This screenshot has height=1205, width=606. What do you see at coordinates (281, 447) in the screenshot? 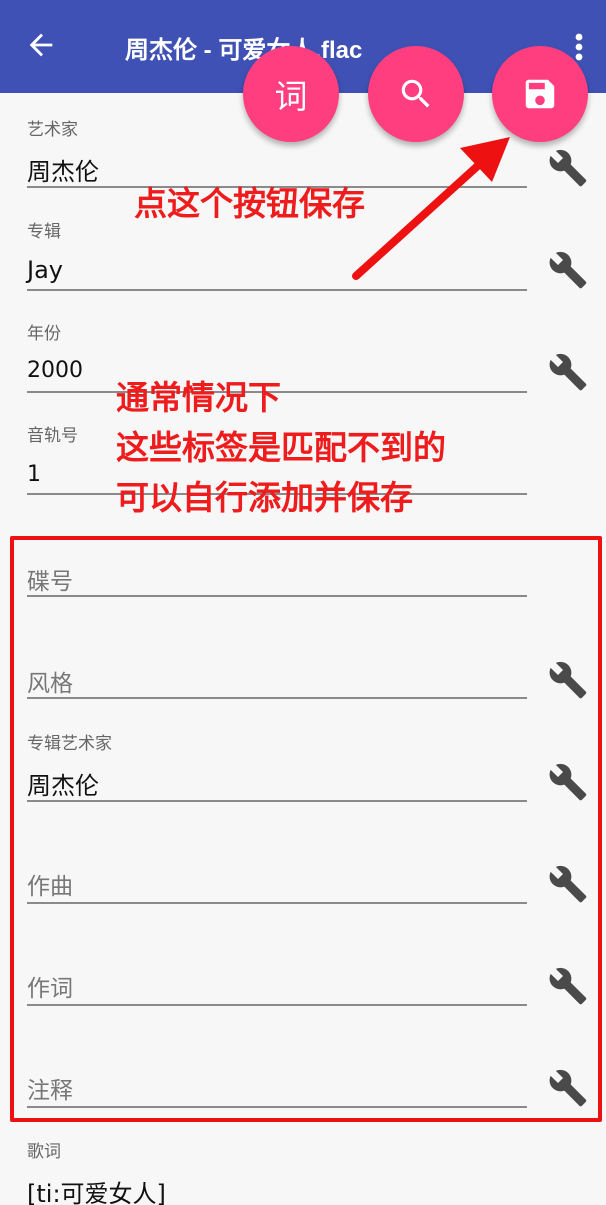
I see `tag-hint-line2: 这些标签是匹配不到的` at bounding box center [281, 447].